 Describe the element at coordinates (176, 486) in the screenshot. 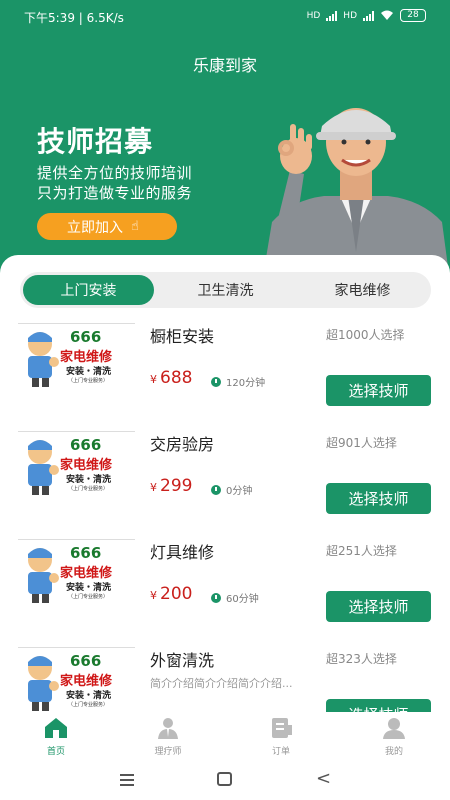

I see `price-value: 299` at that location.